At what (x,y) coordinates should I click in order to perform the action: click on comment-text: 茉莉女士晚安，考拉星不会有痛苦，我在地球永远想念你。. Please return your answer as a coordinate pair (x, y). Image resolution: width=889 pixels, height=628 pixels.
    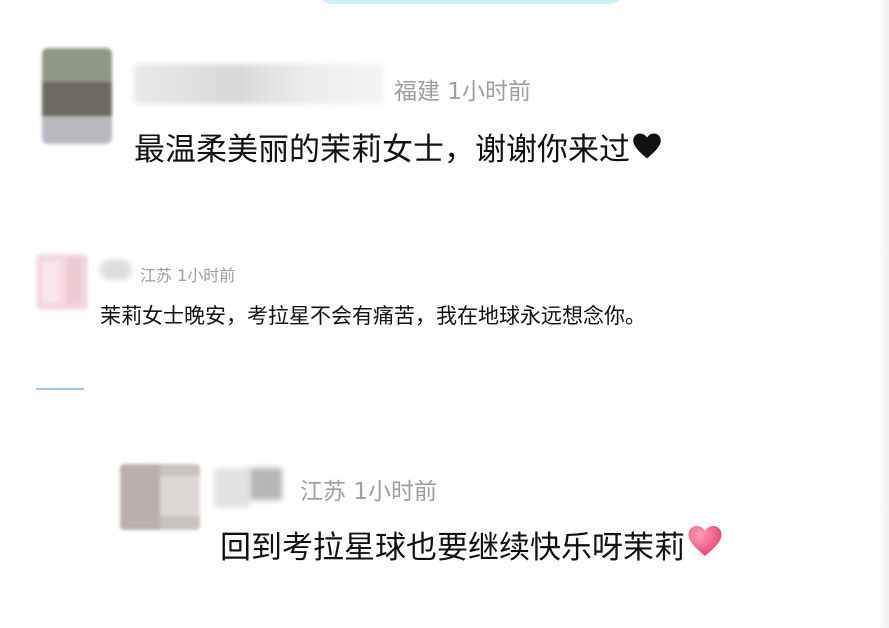
    Looking at the image, I should click on (373, 315).